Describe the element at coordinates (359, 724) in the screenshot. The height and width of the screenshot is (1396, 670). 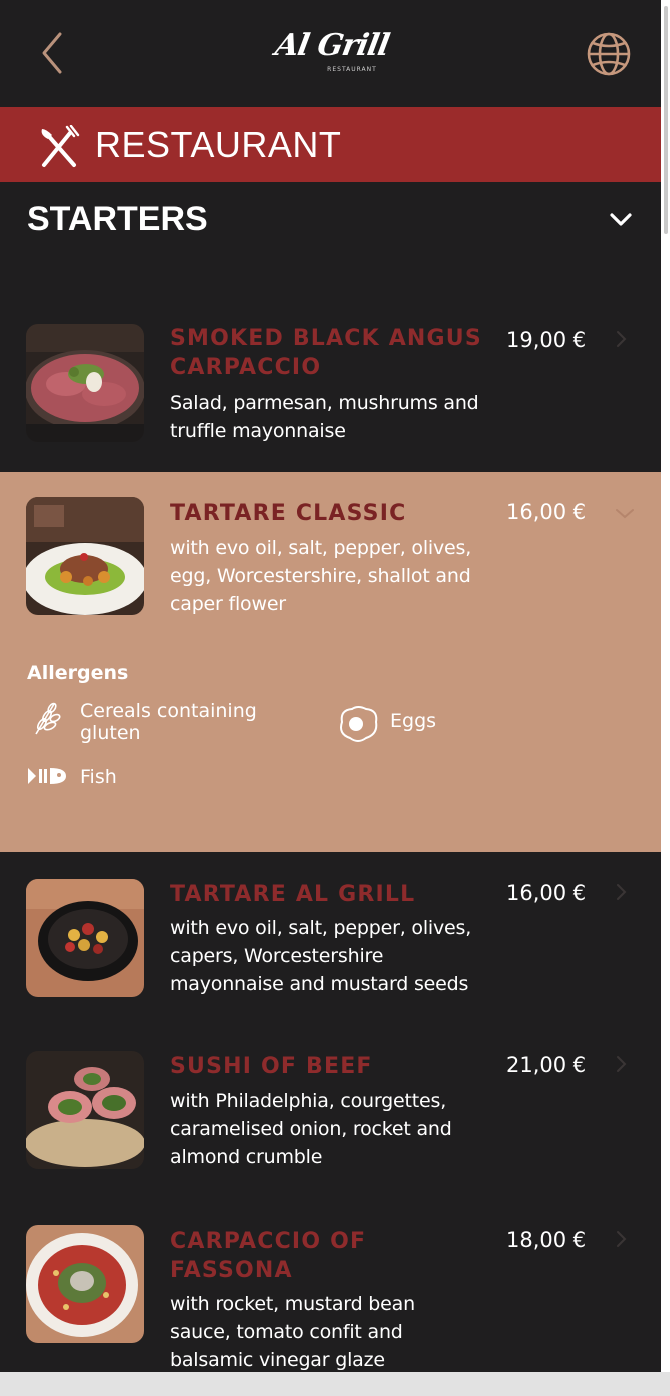
I see `egg-icon` at that location.